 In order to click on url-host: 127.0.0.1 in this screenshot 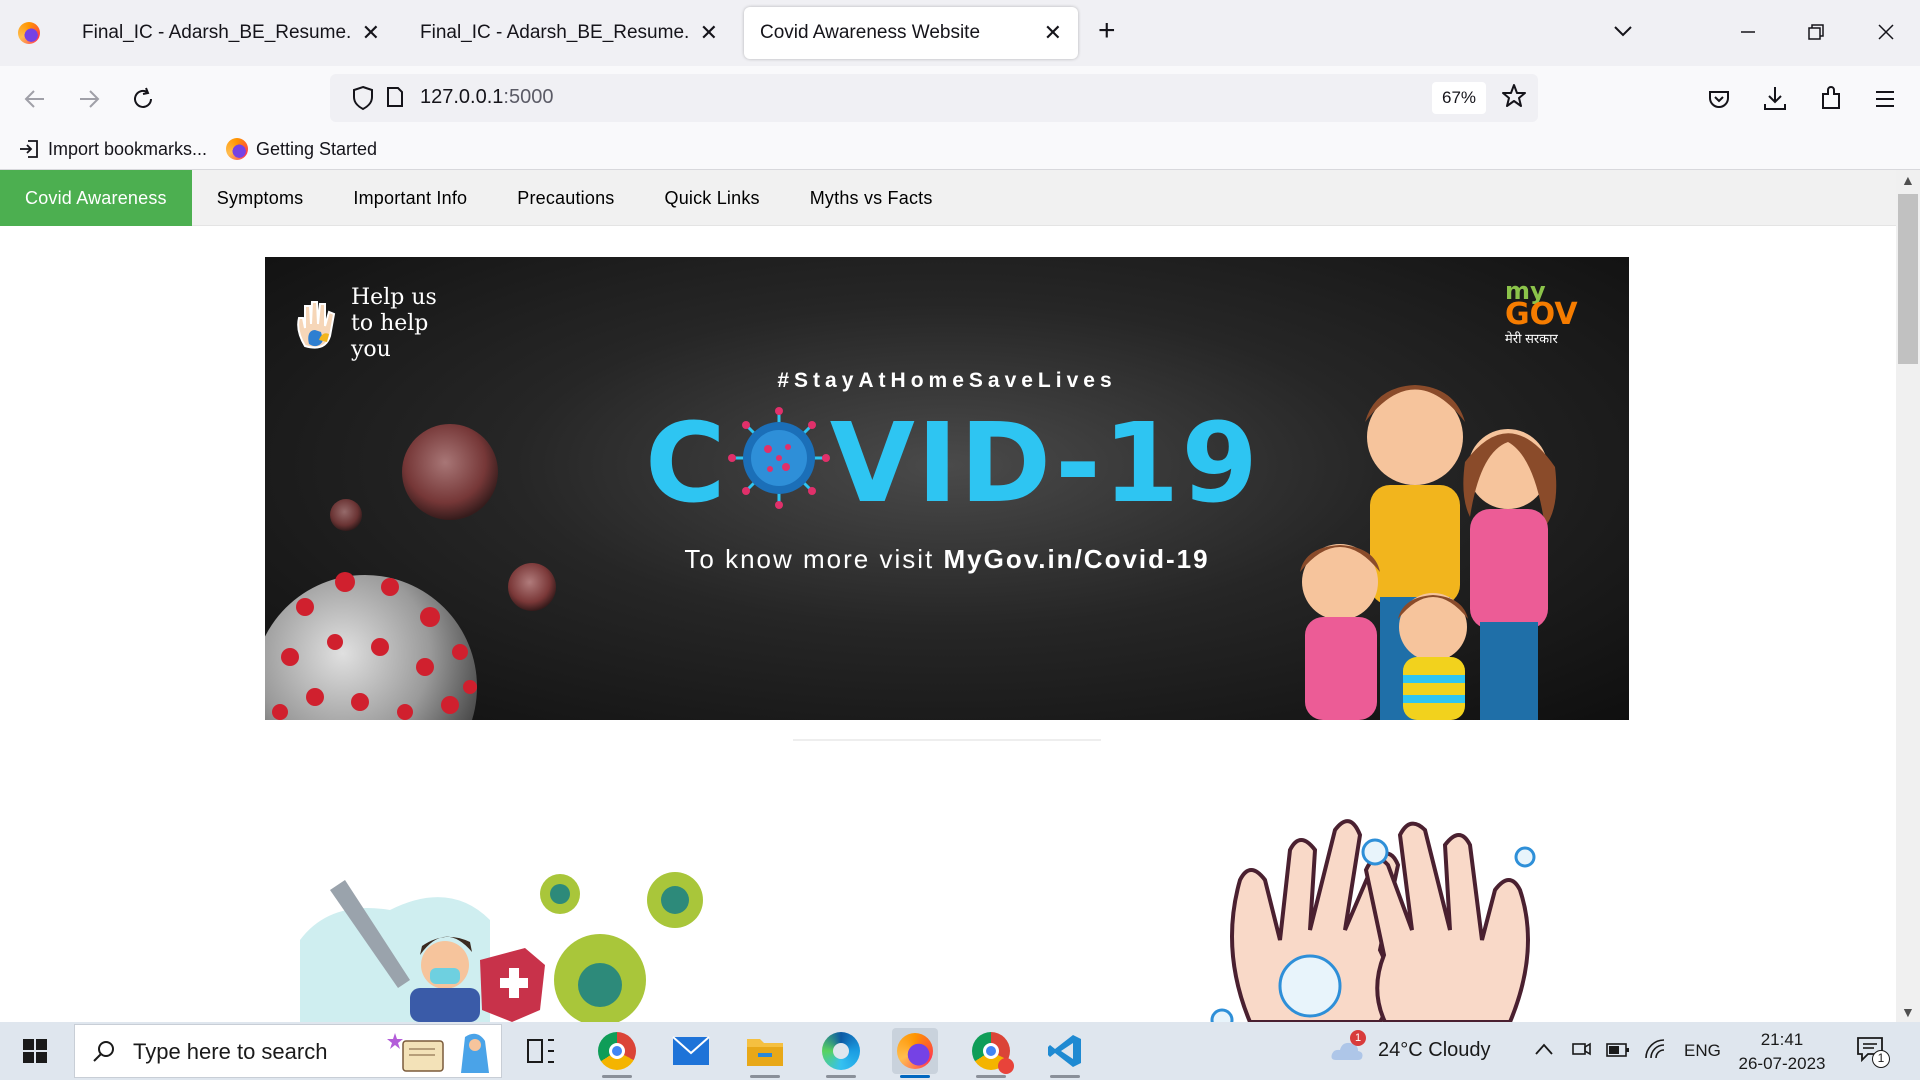, I will do `click(462, 97)`.